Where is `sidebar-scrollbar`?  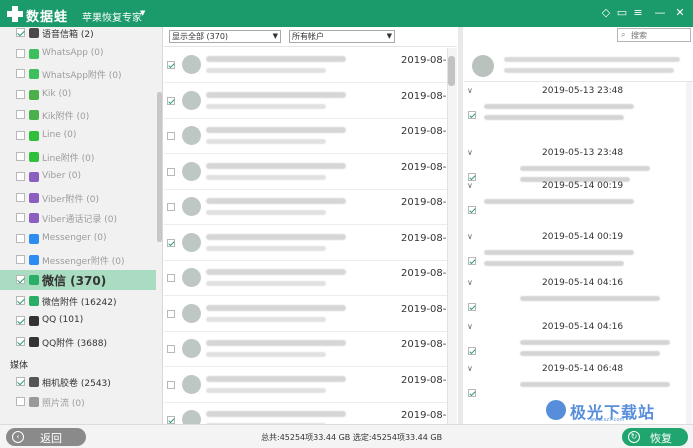 sidebar-scrollbar is located at coordinates (159, 167).